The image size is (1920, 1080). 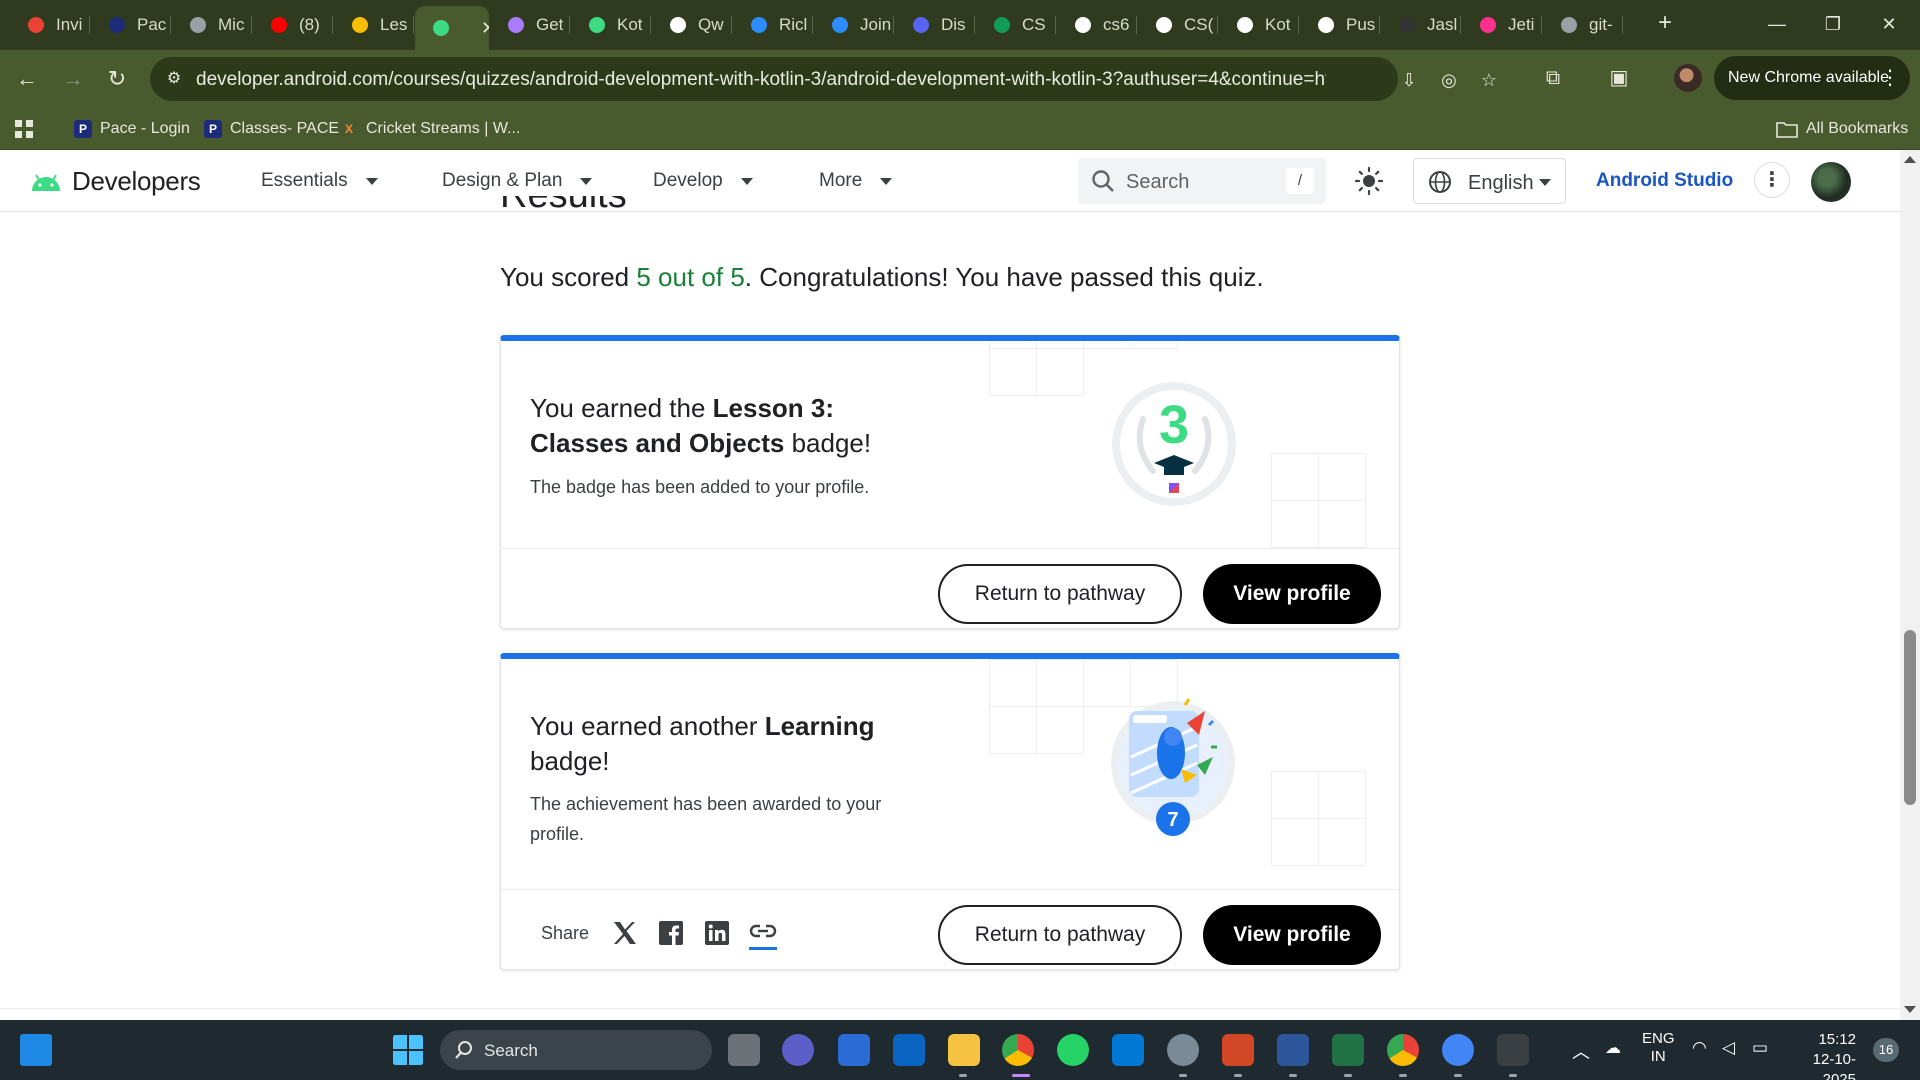 I want to click on new-tab-button: +, so click(x=1665, y=23).